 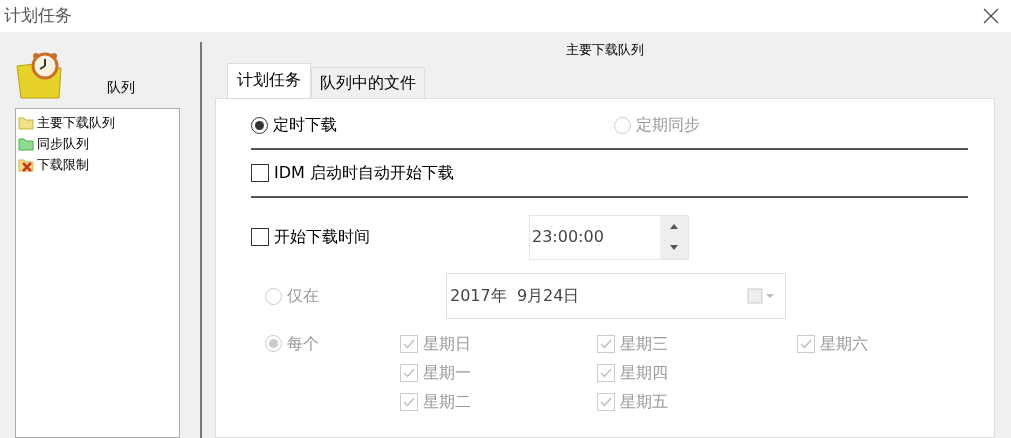 I want to click on checkbox-label: IDM 启动时自动开始下载, so click(x=364, y=173).